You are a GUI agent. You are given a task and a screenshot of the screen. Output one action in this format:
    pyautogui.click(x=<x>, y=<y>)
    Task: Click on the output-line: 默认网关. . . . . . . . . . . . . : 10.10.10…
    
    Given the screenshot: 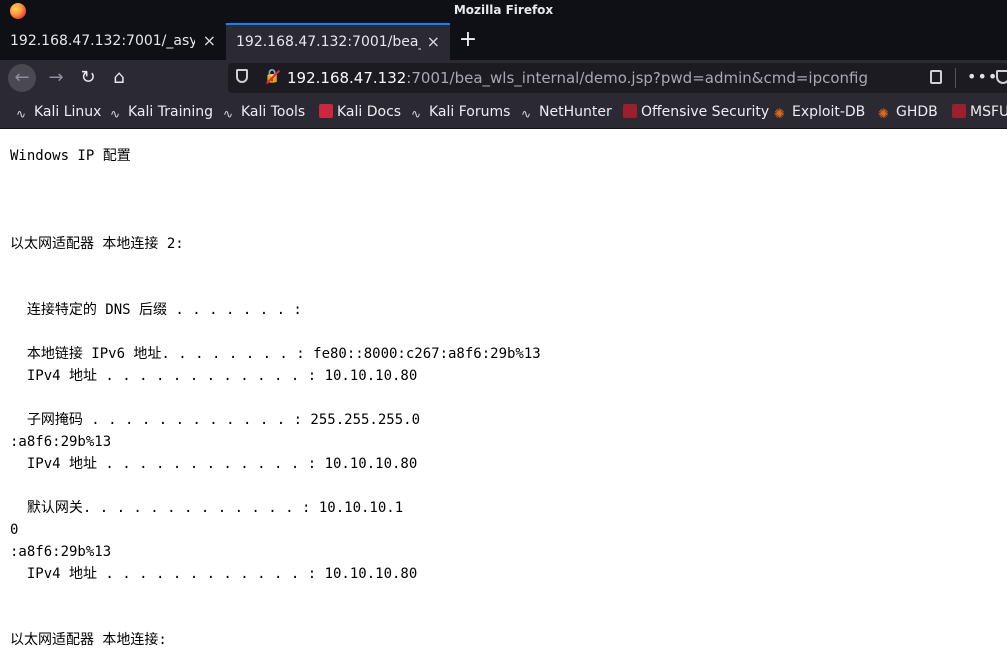 What is the action you would take?
    pyautogui.click(x=207, y=508)
    